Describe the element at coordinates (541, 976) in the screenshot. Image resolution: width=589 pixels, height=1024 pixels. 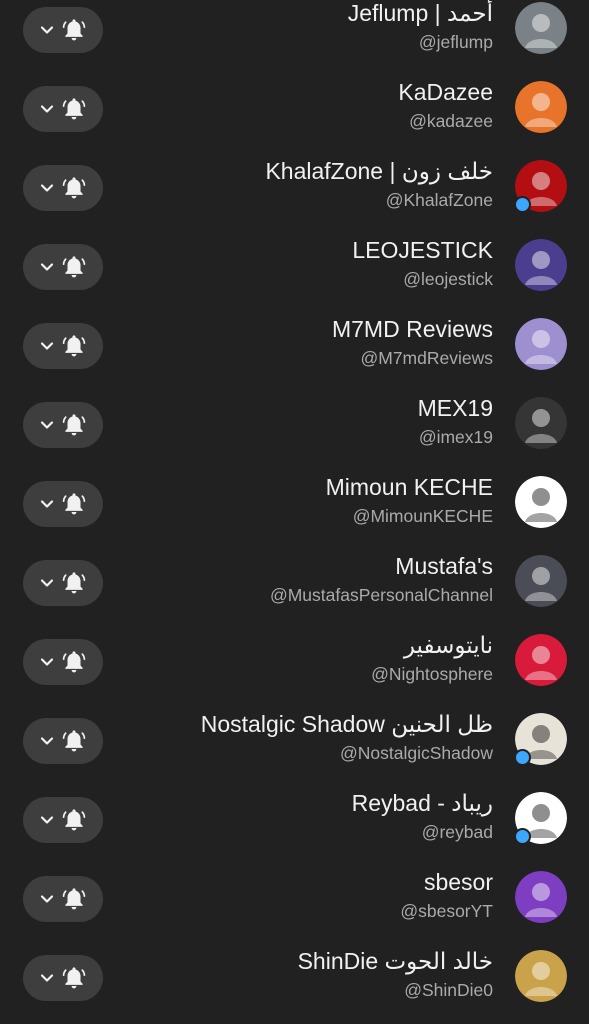
I see `shindie-avatar` at that location.